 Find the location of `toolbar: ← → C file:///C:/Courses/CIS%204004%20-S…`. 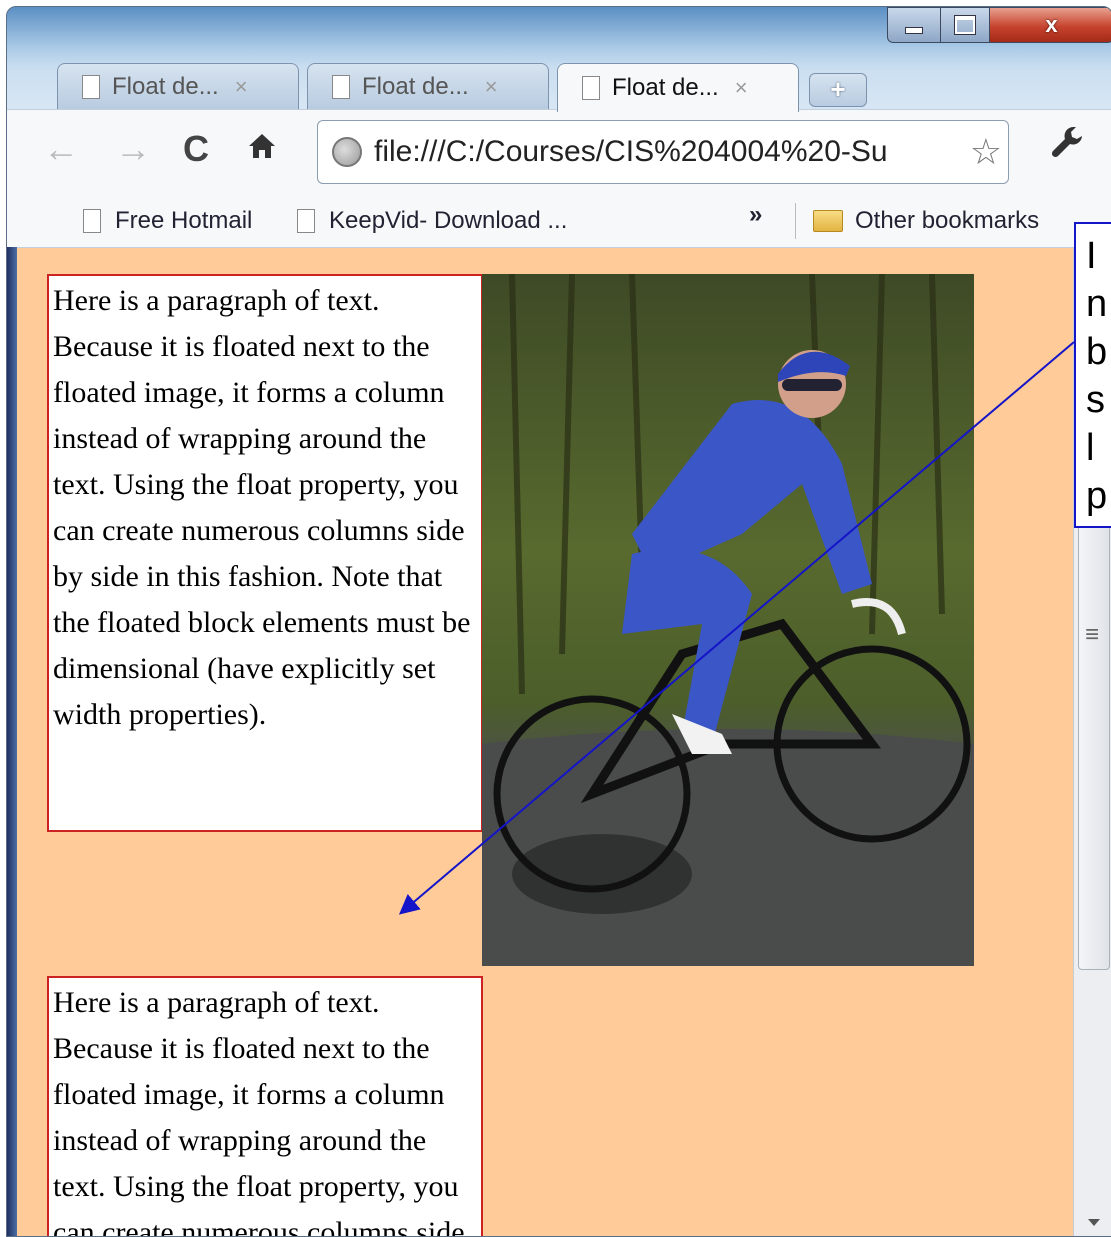

toolbar: ← → C file:///C:/Courses/CIS%204004%20-S… is located at coordinates (559, 153).